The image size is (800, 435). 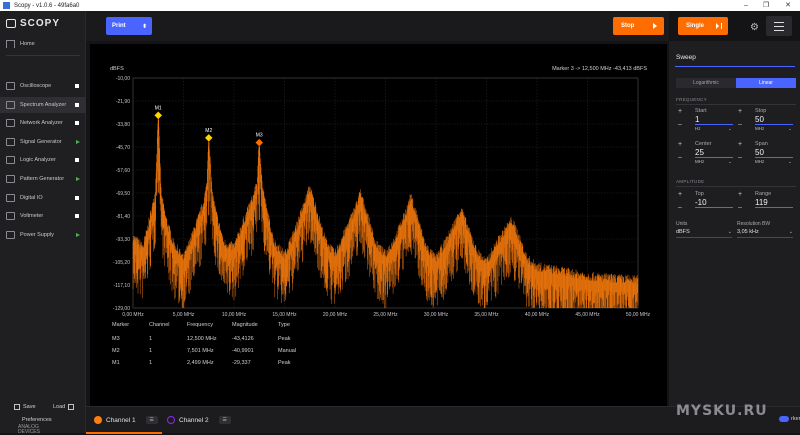 I want to click on preferences-button: Preferences, so click(x=37, y=420).